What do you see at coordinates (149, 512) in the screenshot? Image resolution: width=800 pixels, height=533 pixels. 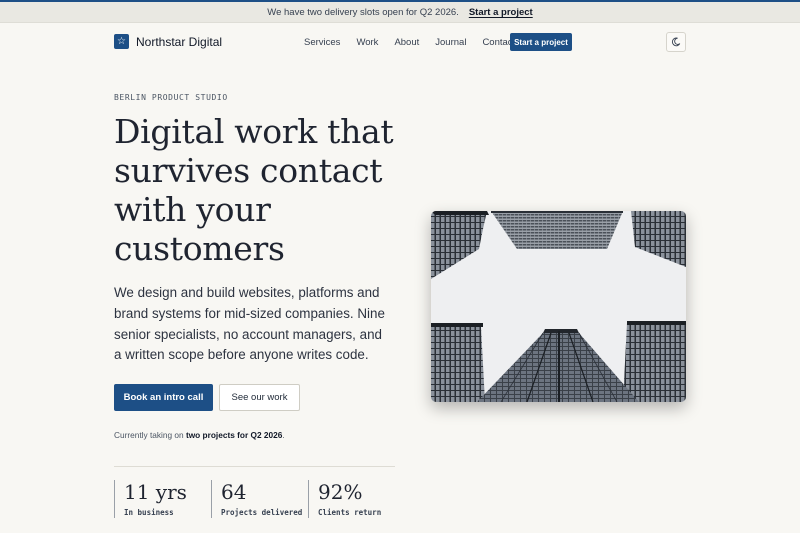 I see `stat-label: In business` at bounding box center [149, 512].